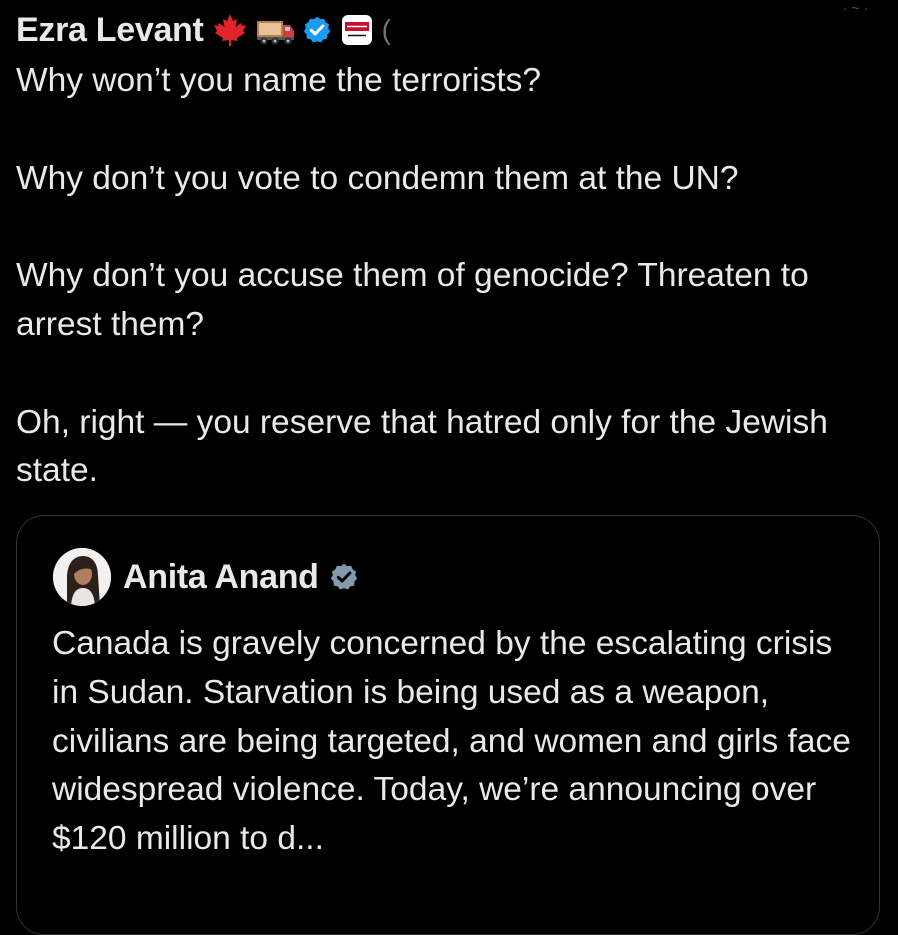 The width and height of the screenshot is (898, 935). I want to click on quoted-author-name: Anita Anand, so click(221, 577).